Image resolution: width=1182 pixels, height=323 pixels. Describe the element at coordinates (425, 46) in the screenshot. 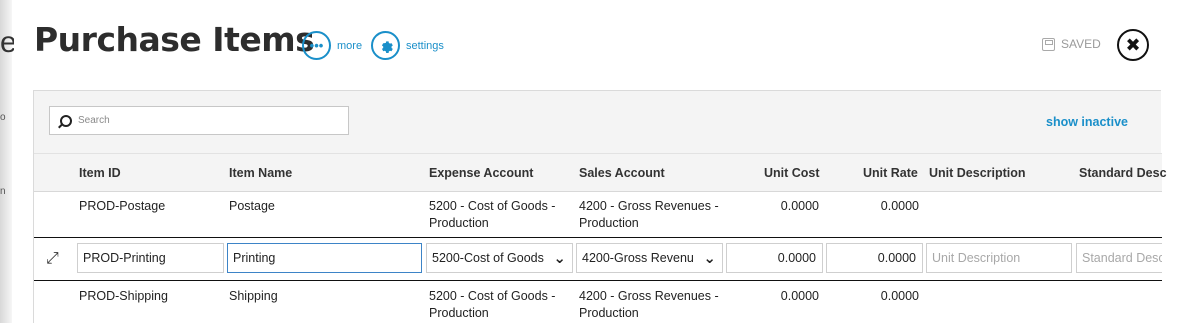

I see `settings-label: settings` at that location.